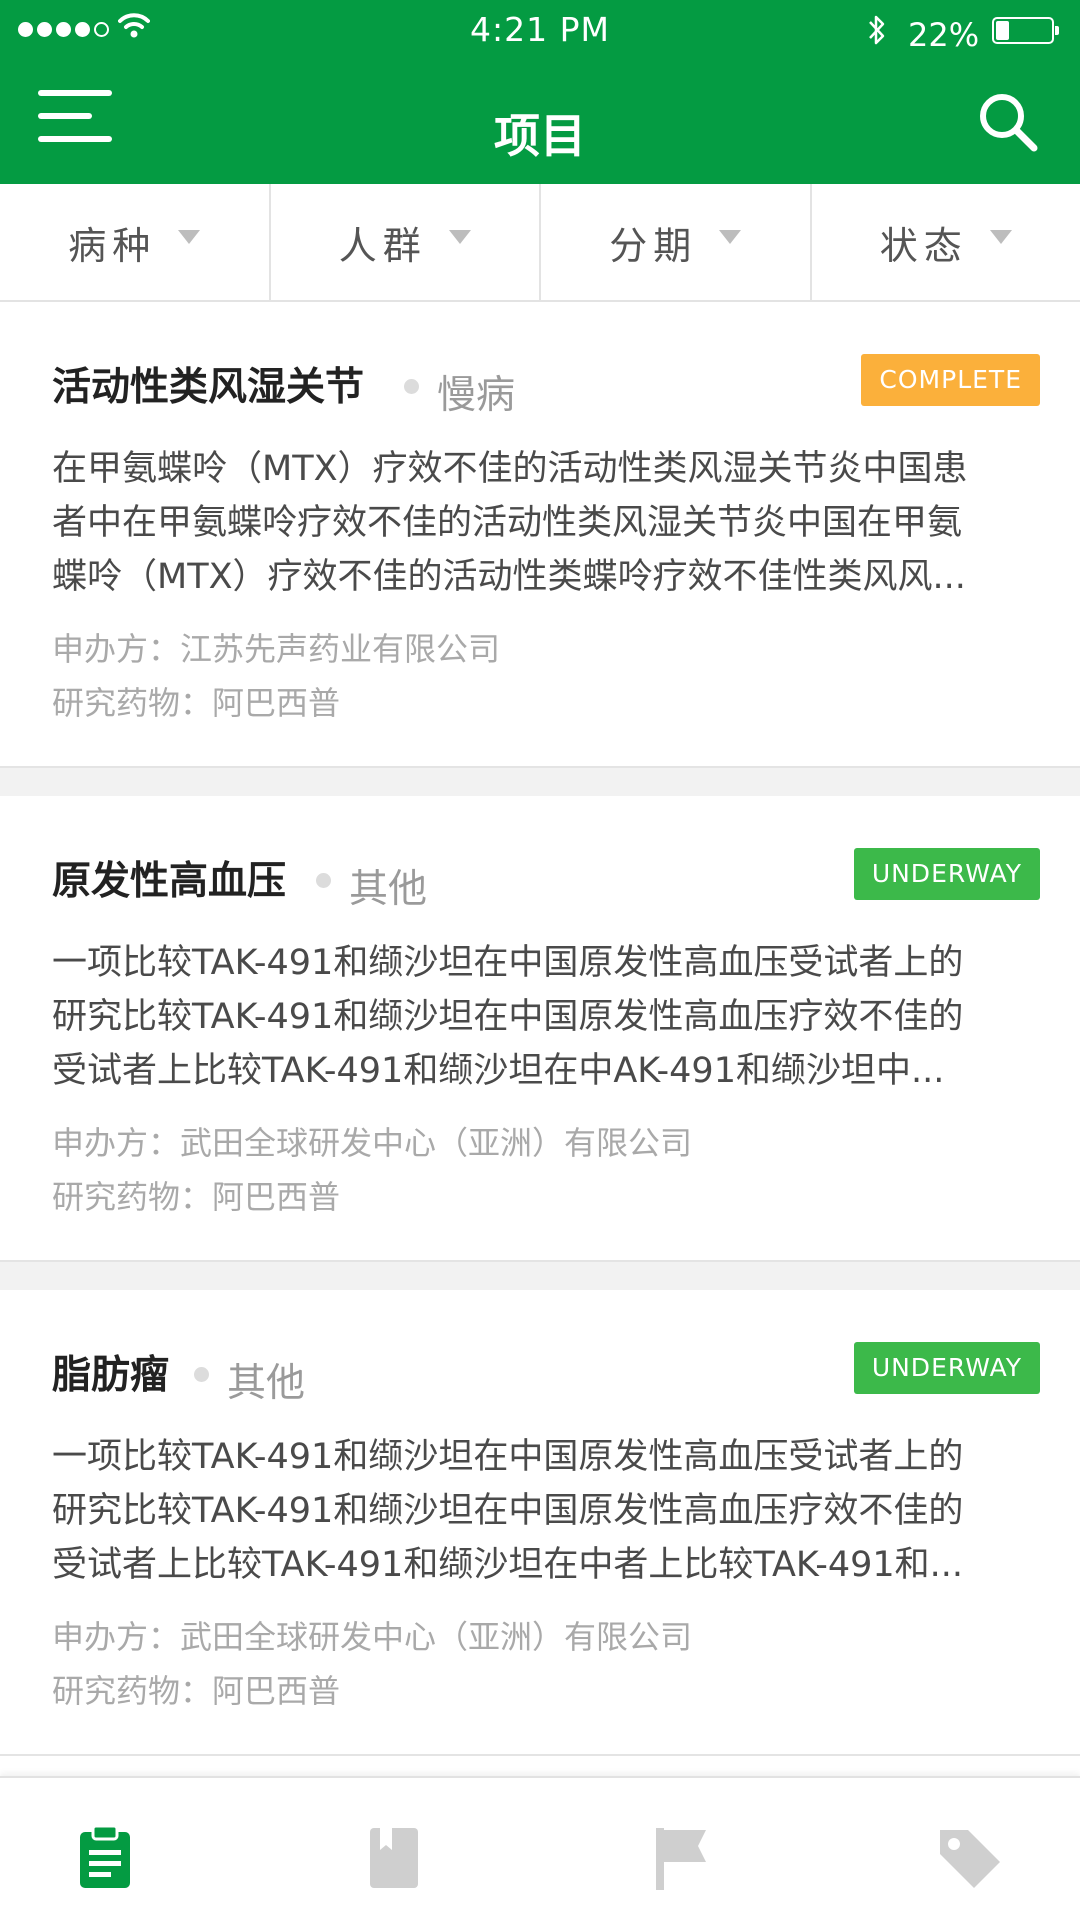  I want to click on book-icon, so click(393, 1857).